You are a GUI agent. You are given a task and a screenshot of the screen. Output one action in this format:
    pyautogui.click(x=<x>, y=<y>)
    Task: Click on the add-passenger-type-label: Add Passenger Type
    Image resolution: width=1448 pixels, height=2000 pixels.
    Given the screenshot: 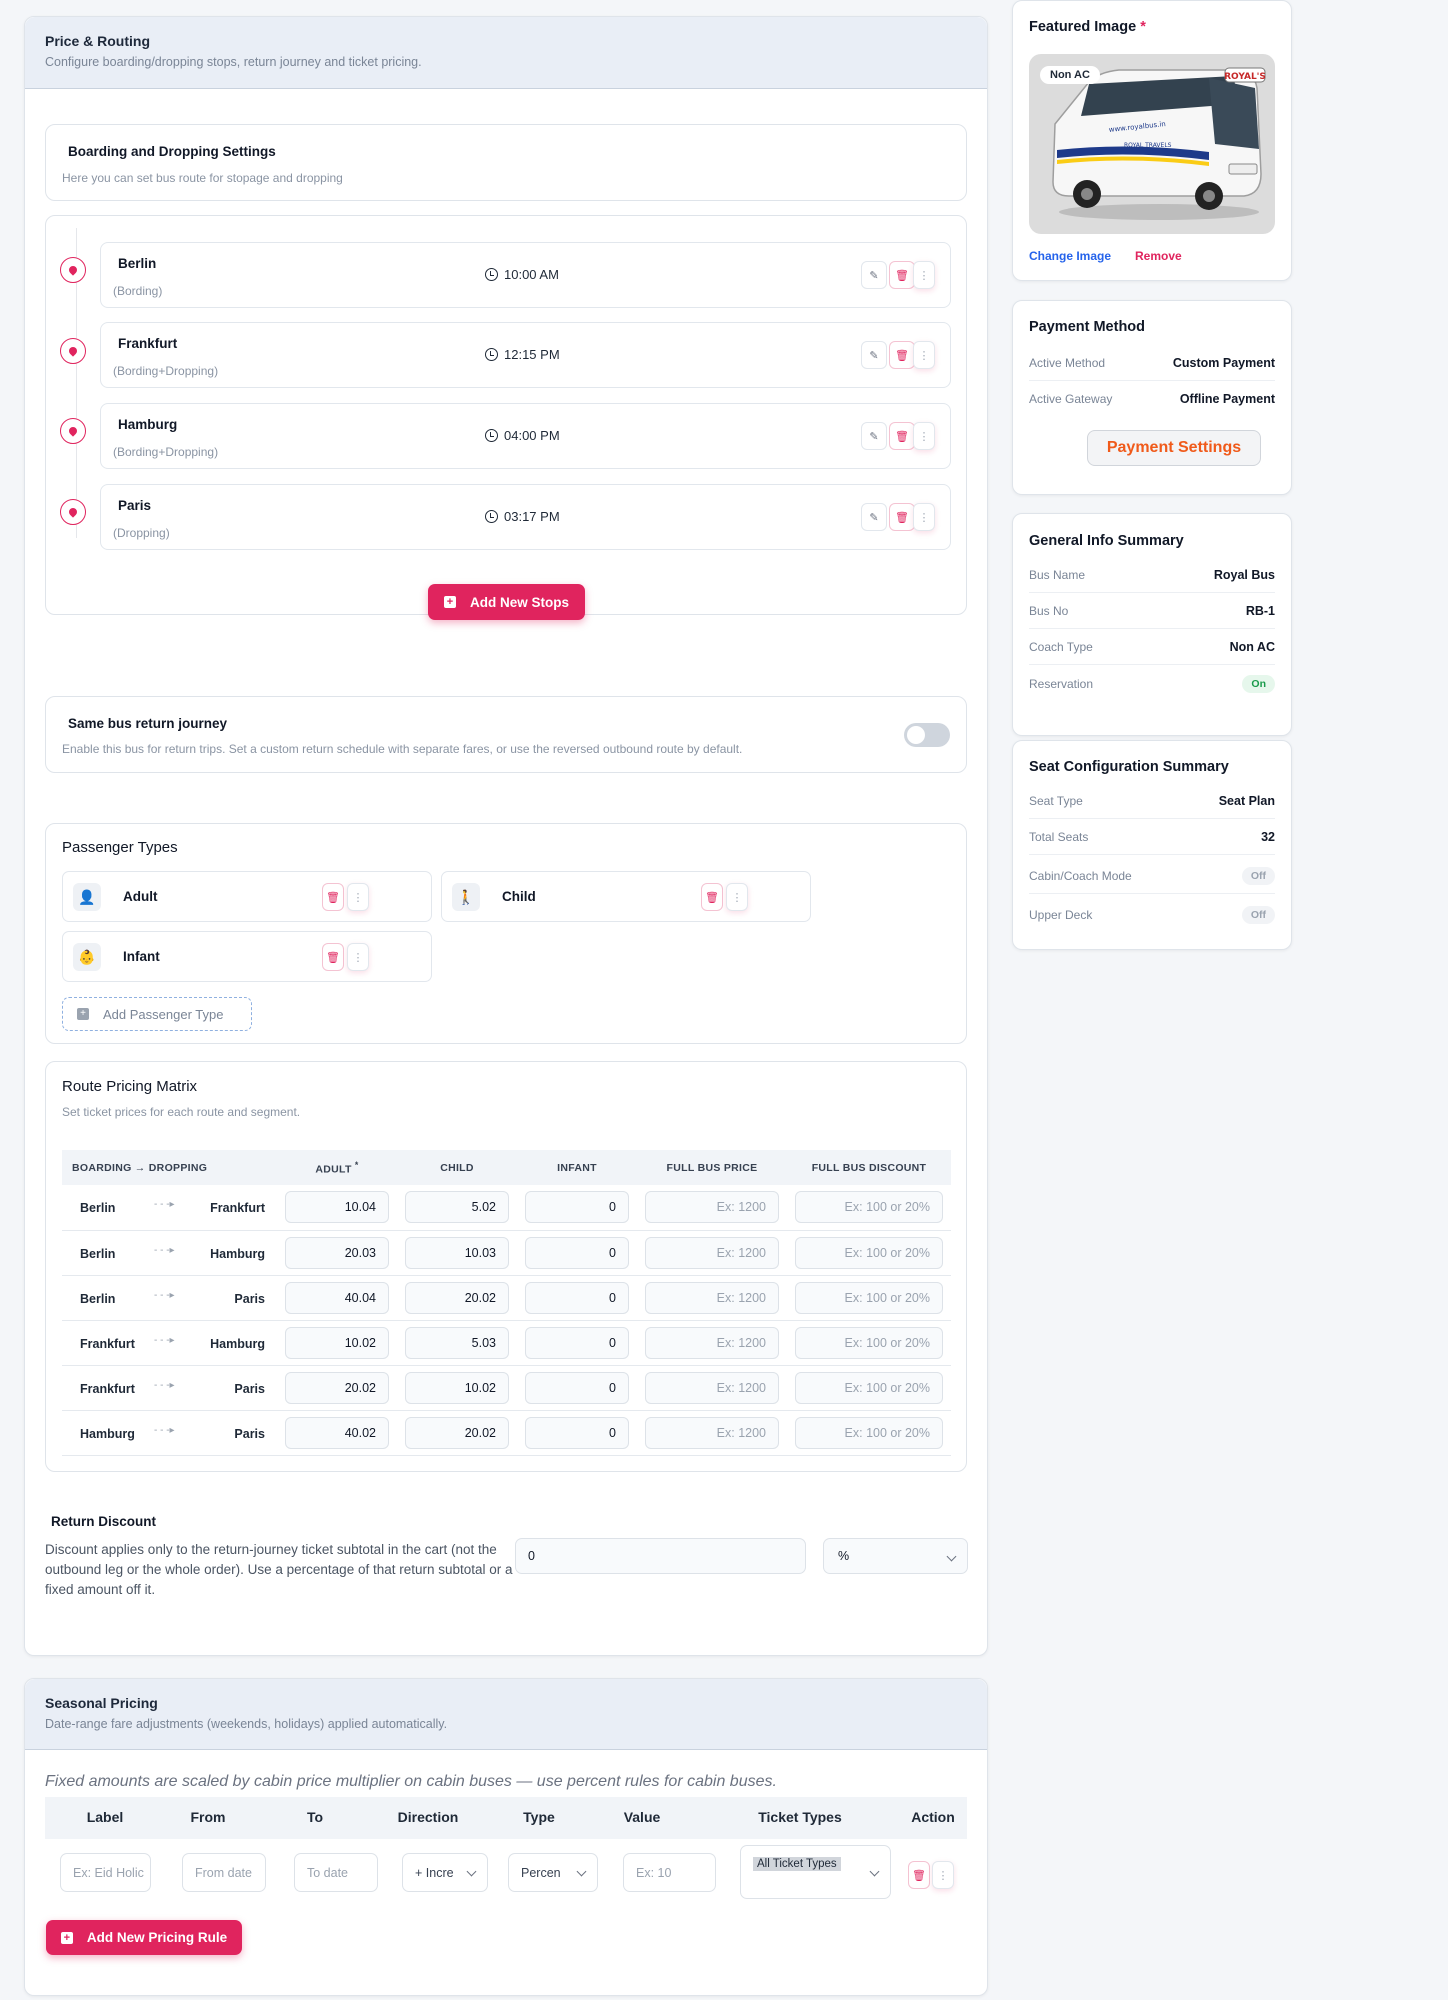 What is the action you would take?
    pyautogui.click(x=163, y=1014)
    